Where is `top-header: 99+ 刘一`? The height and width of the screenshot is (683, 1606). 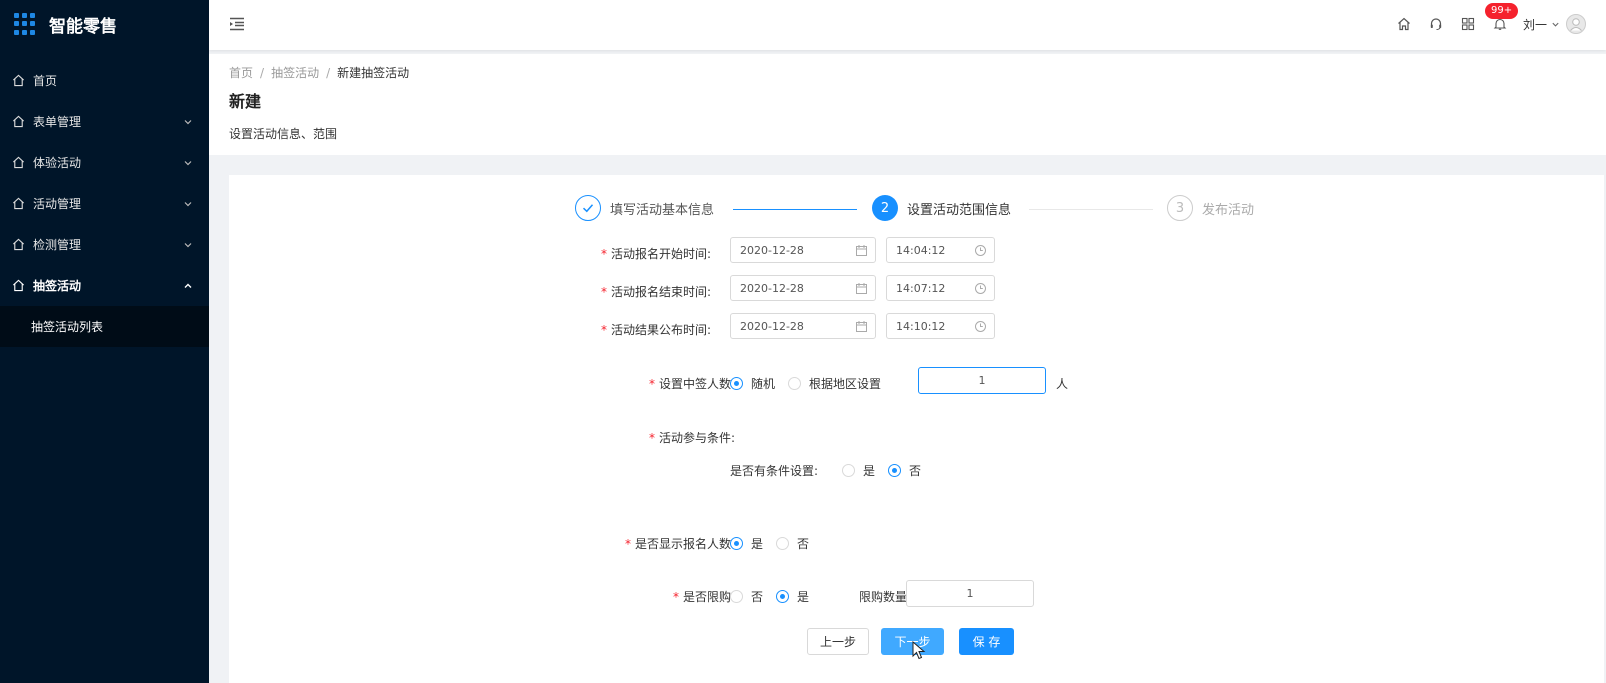 top-header: 99+ 刘一 is located at coordinates (907, 25).